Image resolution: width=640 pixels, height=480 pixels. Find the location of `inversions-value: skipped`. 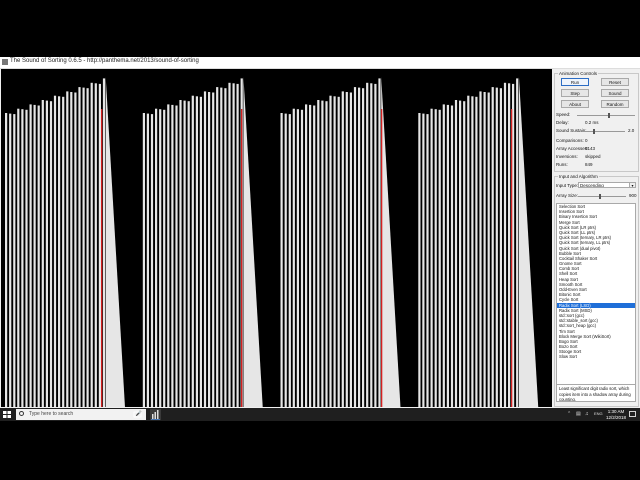

inversions-value: skipped is located at coordinates (593, 156).